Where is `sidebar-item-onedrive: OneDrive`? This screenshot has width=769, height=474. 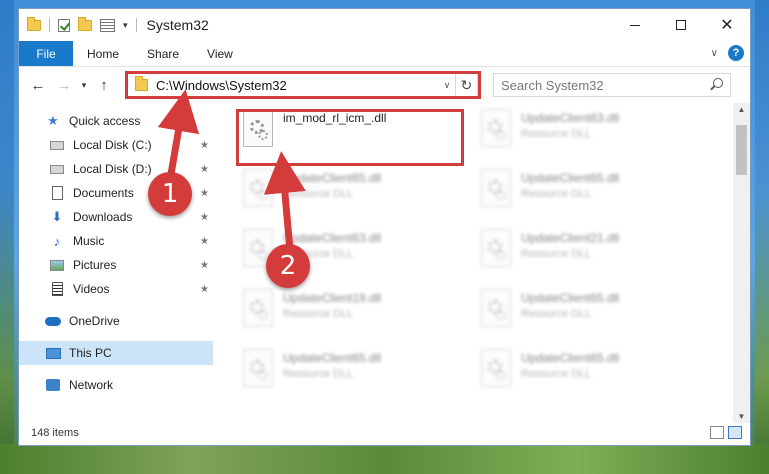 sidebar-item-onedrive: OneDrive is located at coordinates (116, 321).